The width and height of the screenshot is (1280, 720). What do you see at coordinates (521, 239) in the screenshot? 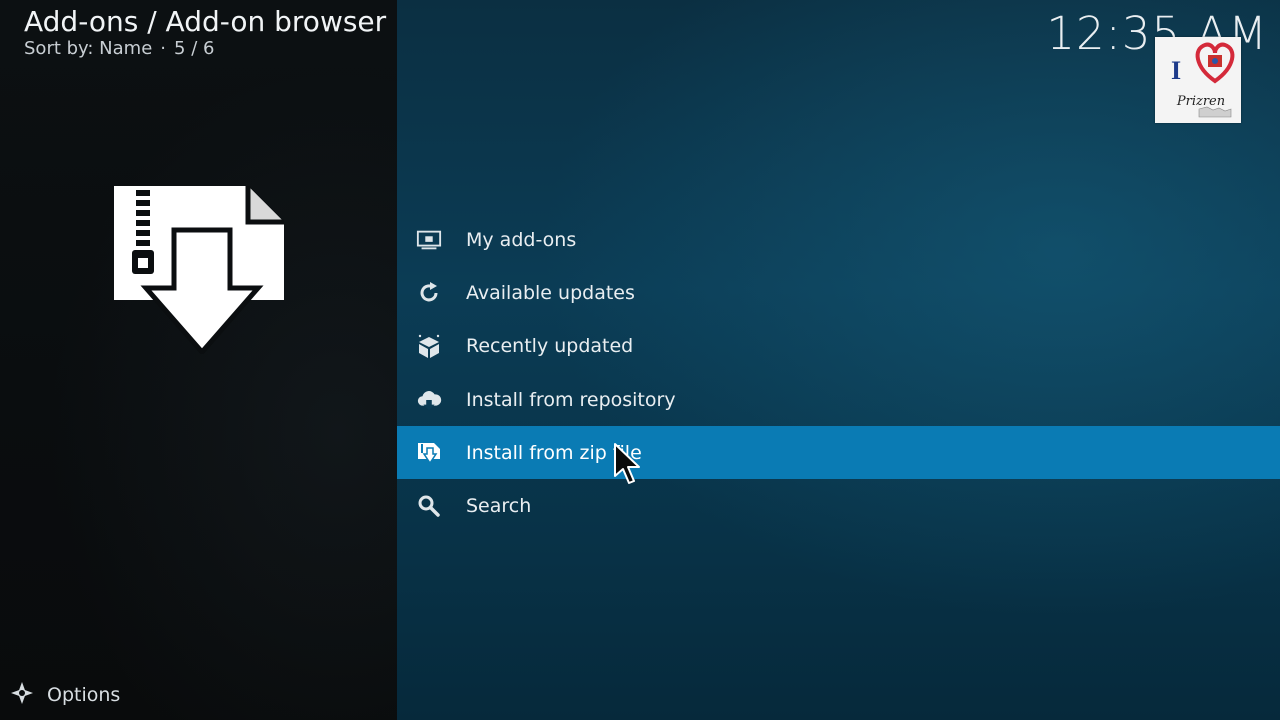
I see `menu-item-label: My add-ons` at bounding box center [521, 239].